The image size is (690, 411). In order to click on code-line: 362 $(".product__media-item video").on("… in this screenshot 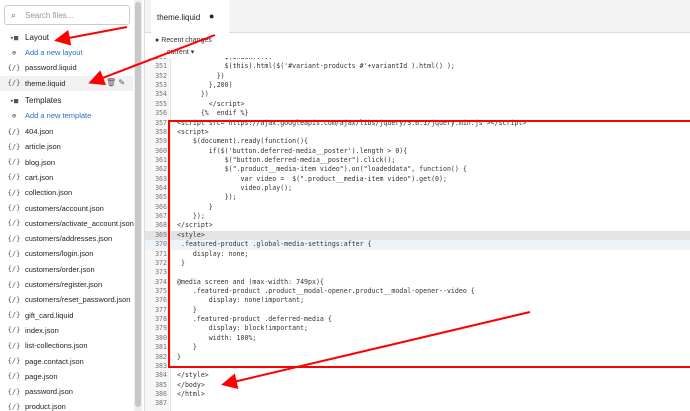, I will do `click(417, 169)`.